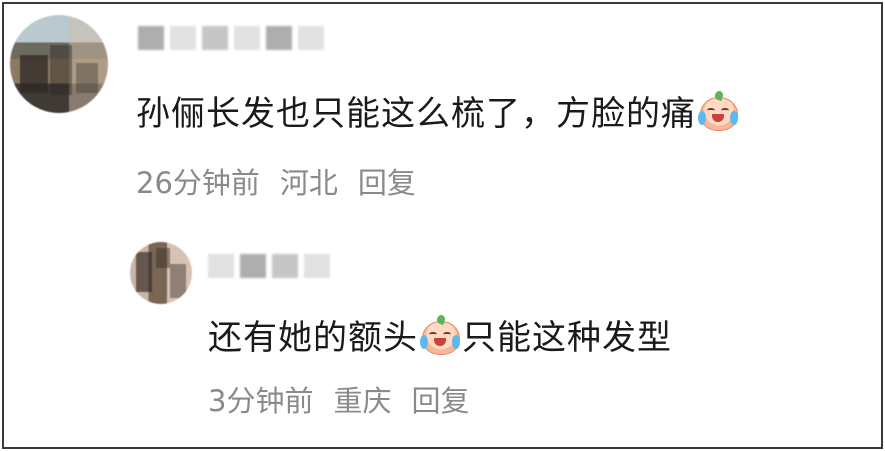 This screenshot has width=885, height=451. I want to click on comment-text-part: 孙俪长发也只能这么梳了，方脸的痛, so click(416, 114).